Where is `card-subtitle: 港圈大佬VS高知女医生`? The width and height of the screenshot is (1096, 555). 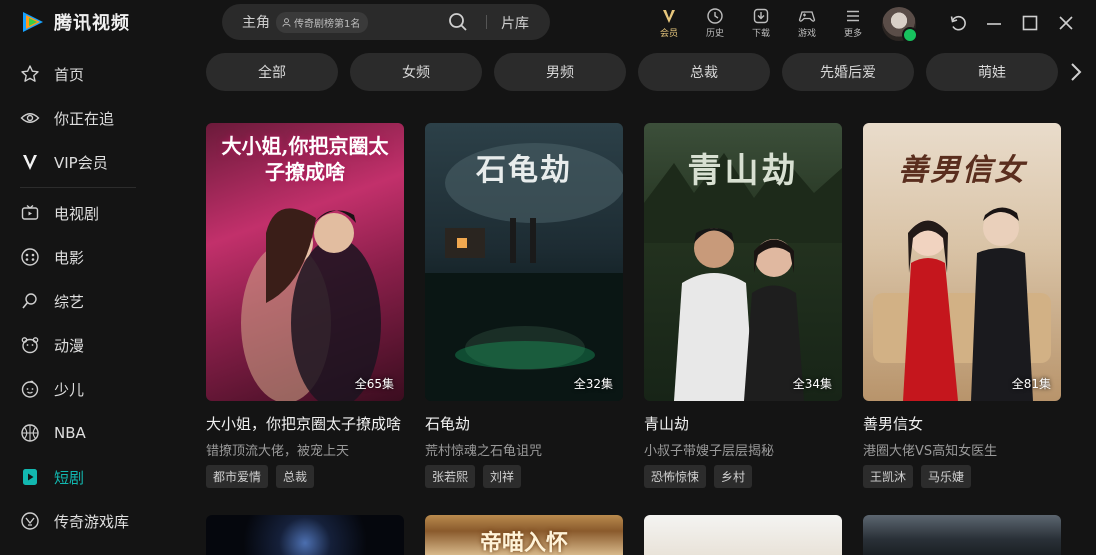 card-subtitle: 港圈大佬VS高知女医生 is located at coordinates (930, 451).